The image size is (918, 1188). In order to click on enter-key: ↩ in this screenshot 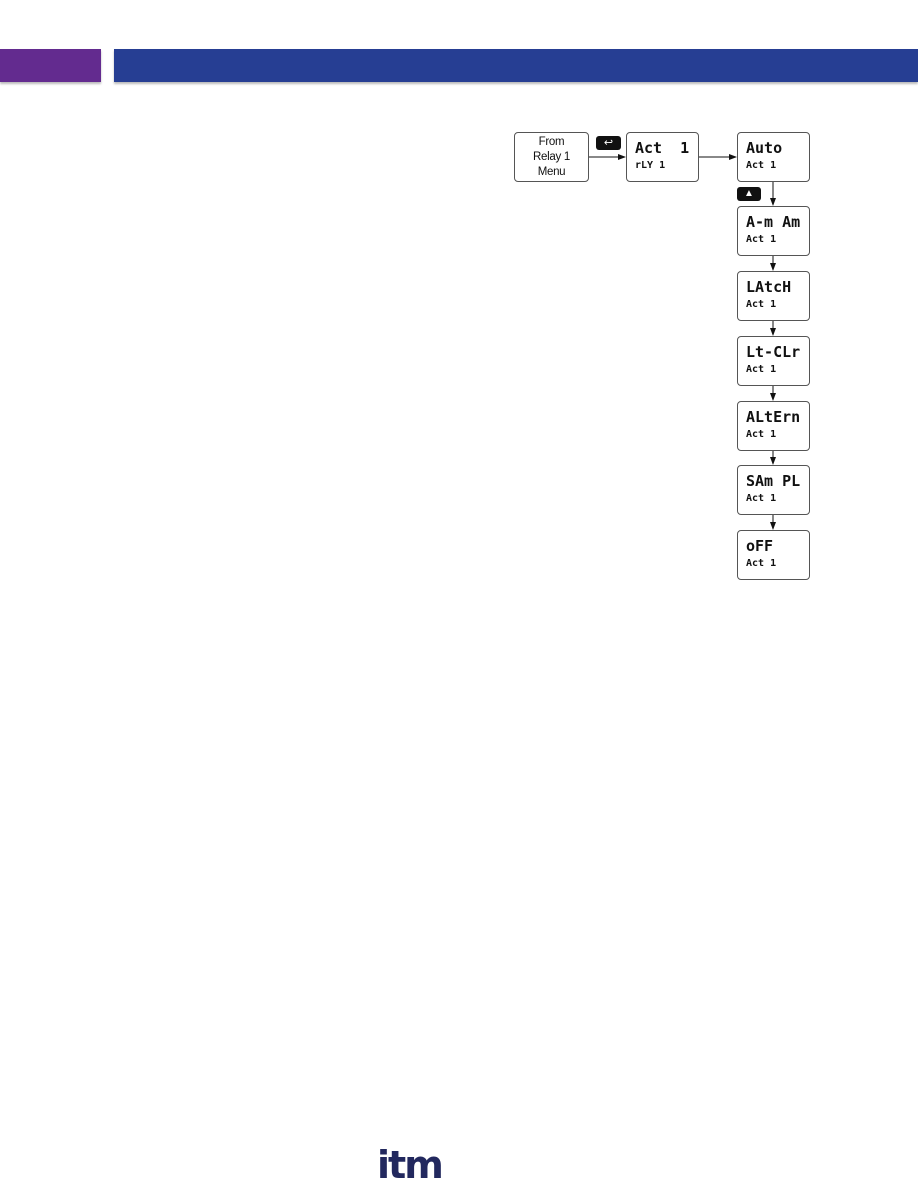, I will do `click(608, 143)`.